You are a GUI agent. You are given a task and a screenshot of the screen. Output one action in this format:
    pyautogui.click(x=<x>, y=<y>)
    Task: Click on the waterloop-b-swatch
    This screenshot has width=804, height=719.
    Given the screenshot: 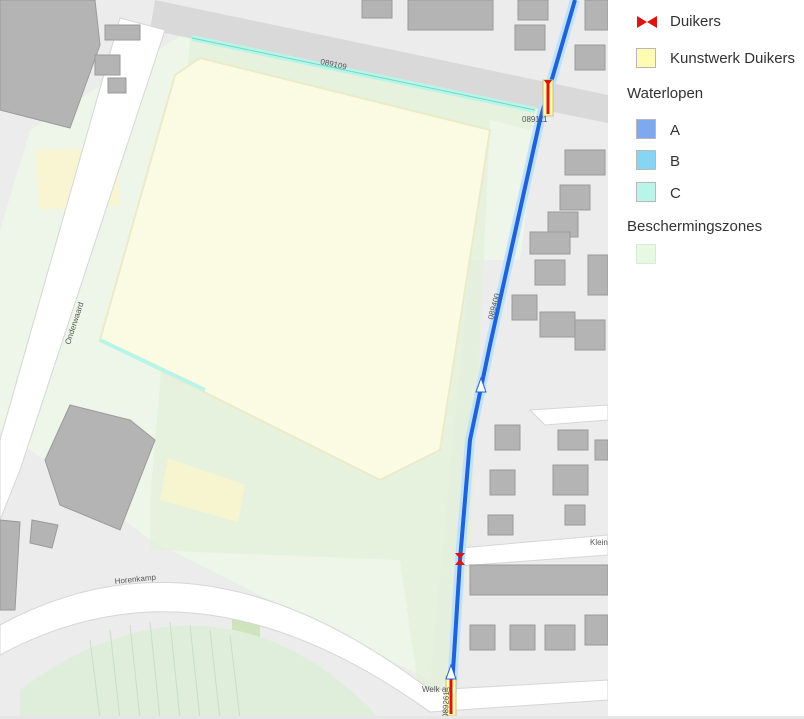 What is the action you would take?
    pyautogui.click(x=646, y=160)
    